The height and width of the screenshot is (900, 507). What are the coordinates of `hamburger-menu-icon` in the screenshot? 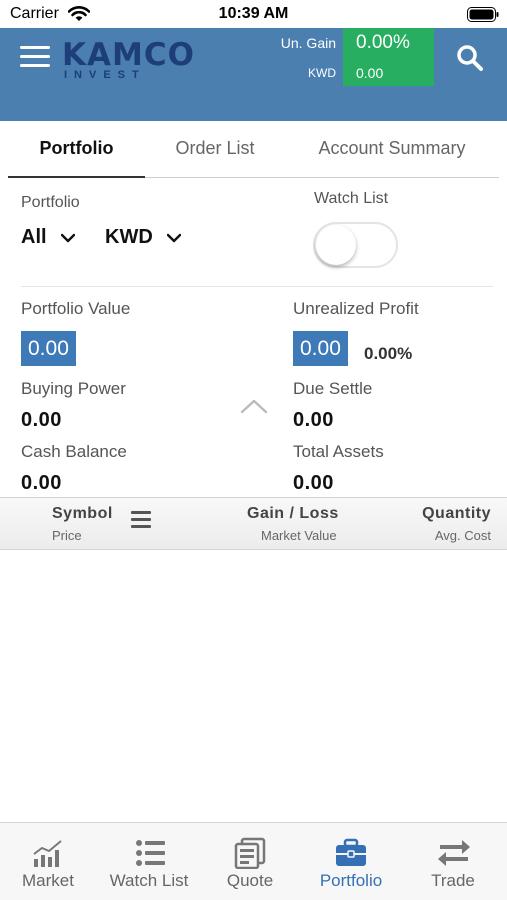 It's located at (35, 57).